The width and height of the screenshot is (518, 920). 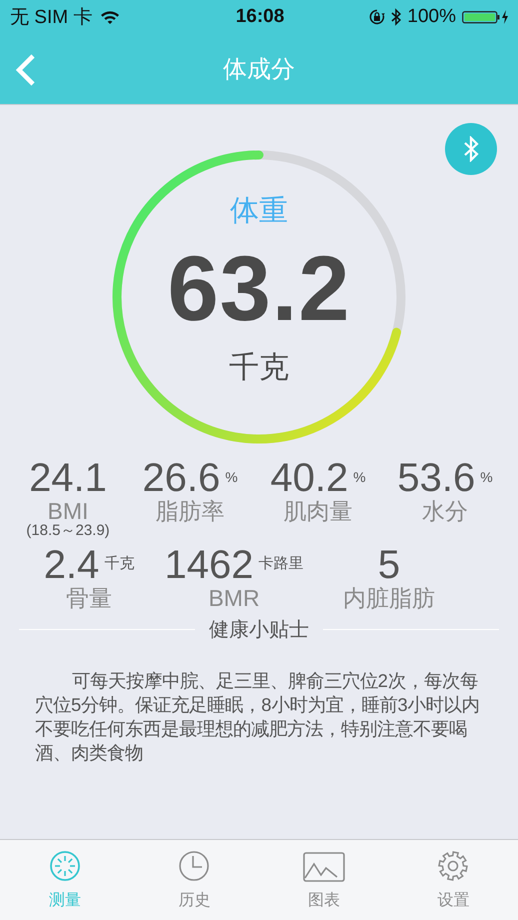 I want to click on carrier-text: 无 SIM 卡, so click(x=51, y=18).